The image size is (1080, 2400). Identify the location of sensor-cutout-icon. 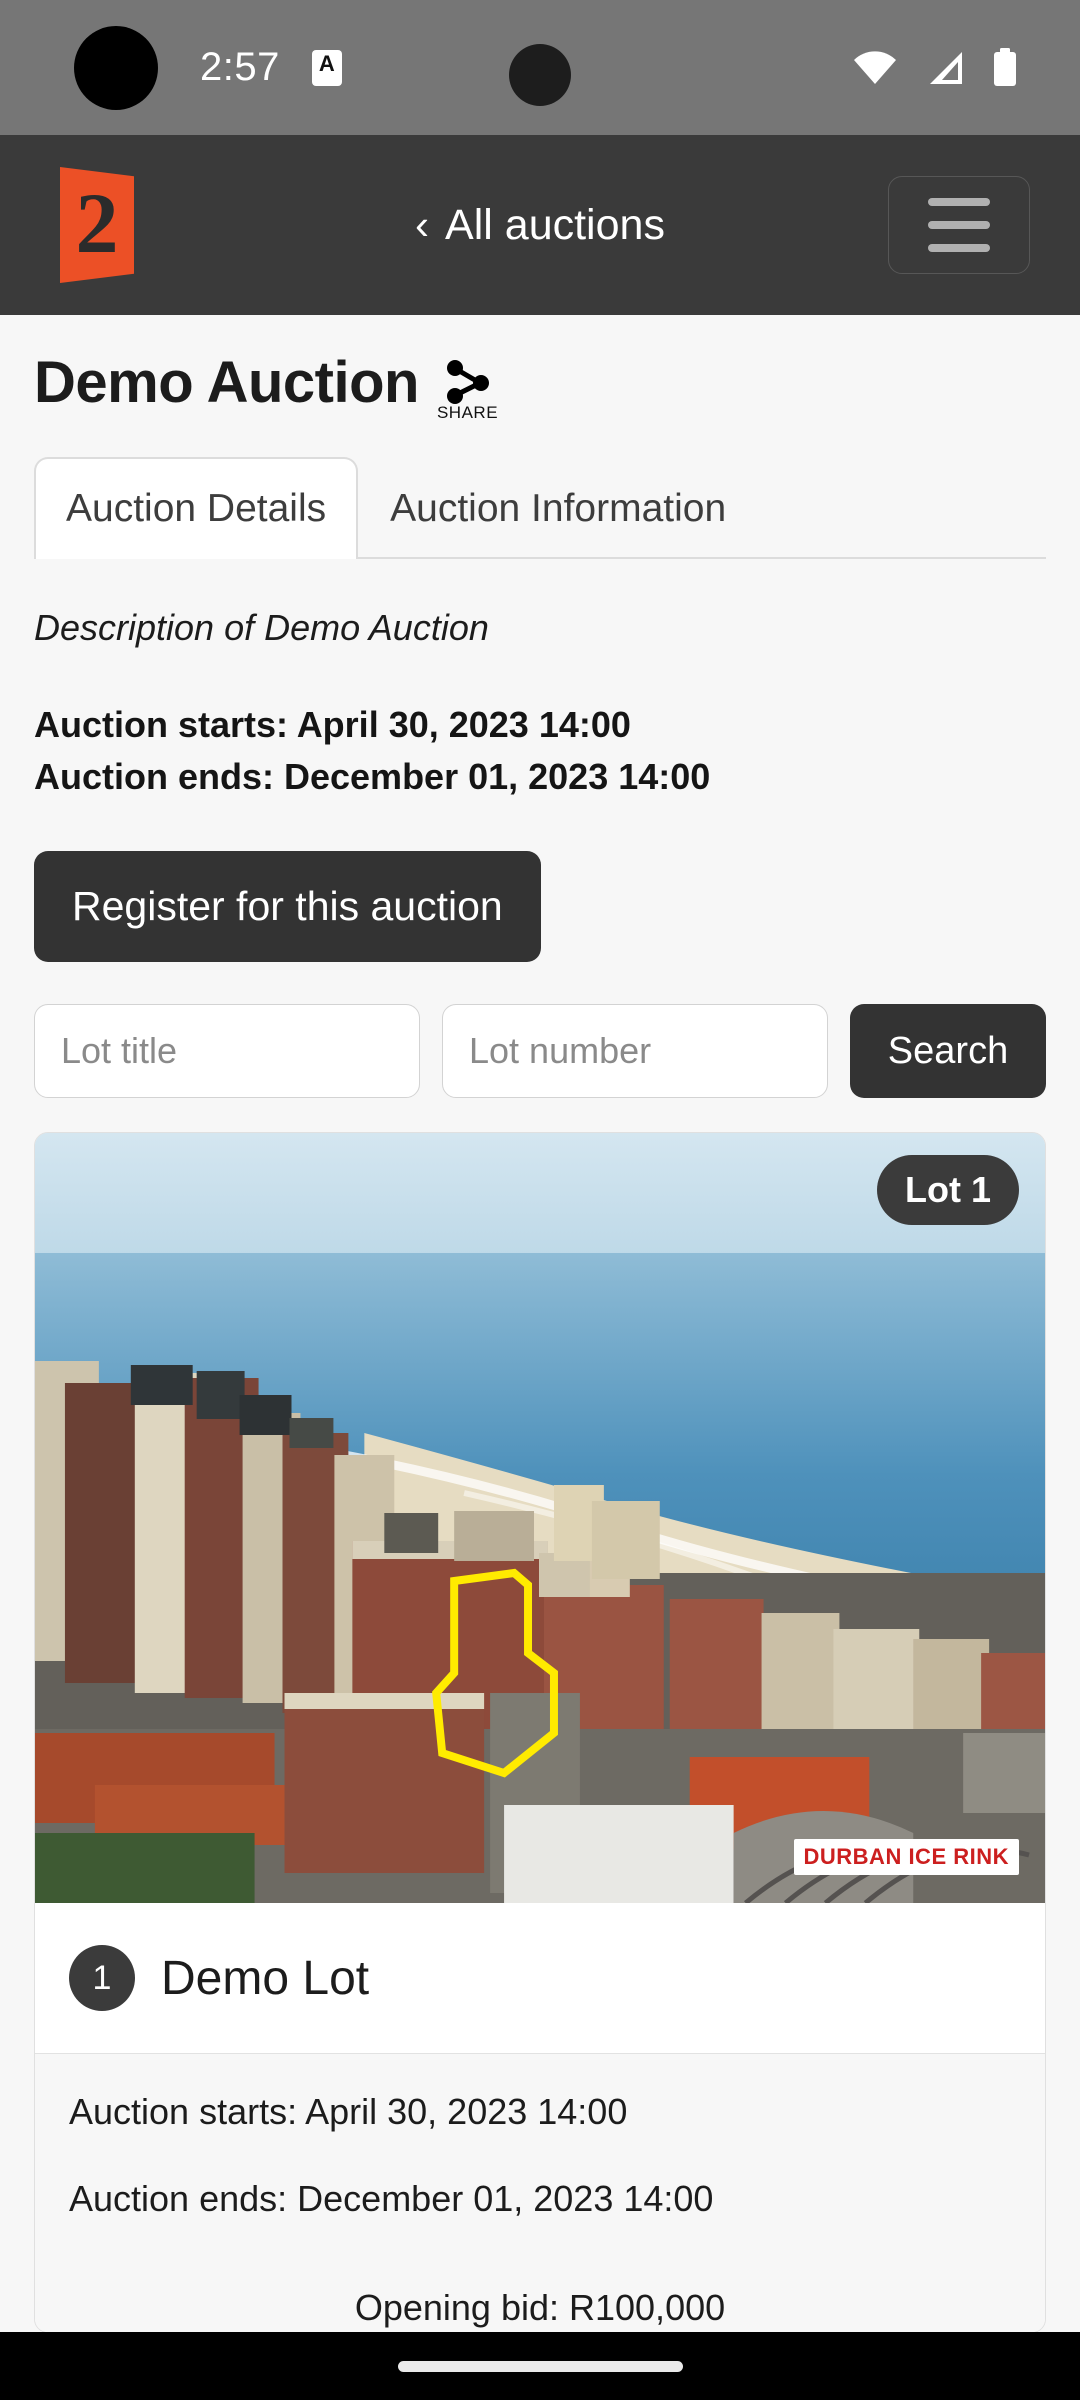
(540, 75).